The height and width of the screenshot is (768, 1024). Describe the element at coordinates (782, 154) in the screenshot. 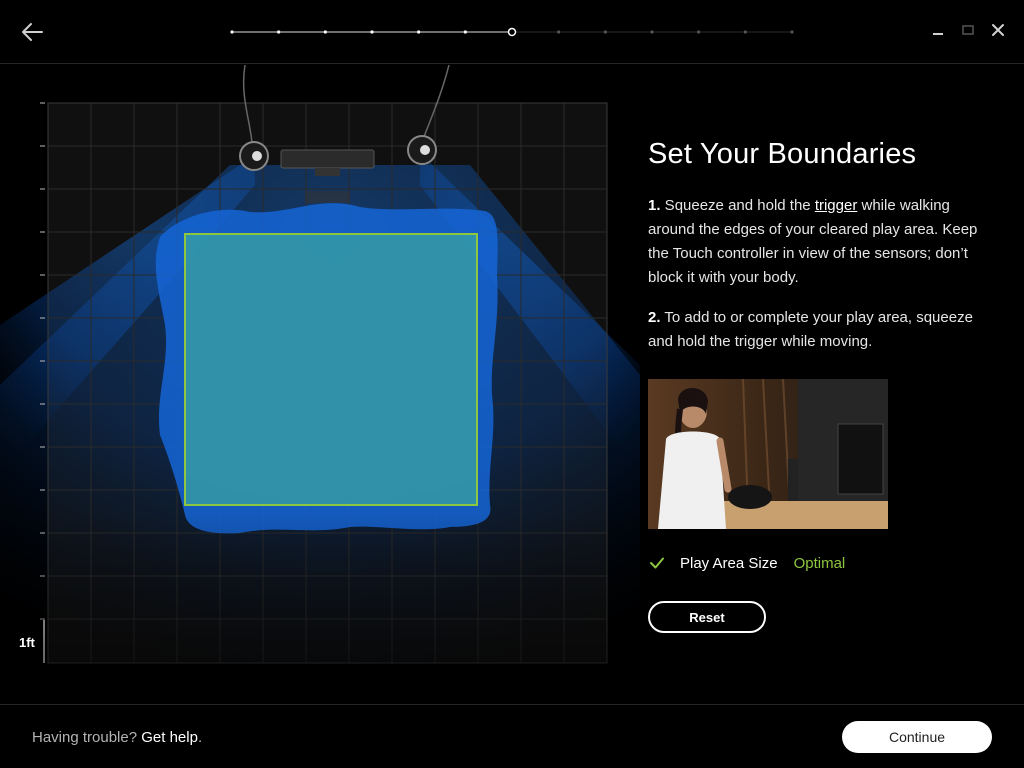

I see `page-title: Set Your Boundaries` at that location.